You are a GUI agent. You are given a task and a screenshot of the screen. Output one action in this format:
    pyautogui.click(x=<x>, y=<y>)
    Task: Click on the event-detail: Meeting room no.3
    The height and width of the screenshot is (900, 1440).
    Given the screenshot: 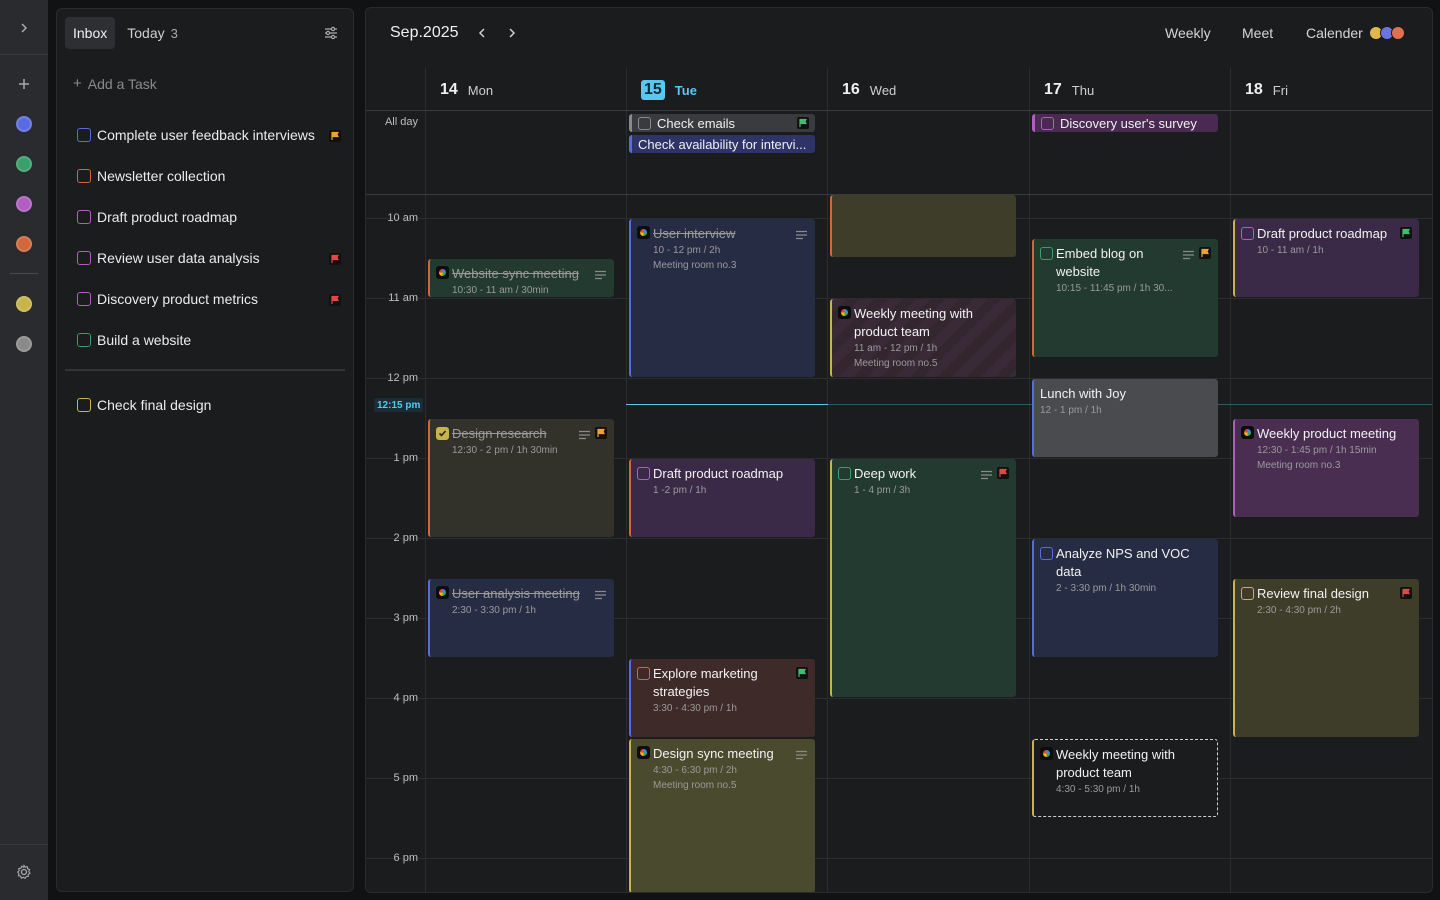 What is the action you would take?
    pyautogui.click(x=1299, y=465)
    